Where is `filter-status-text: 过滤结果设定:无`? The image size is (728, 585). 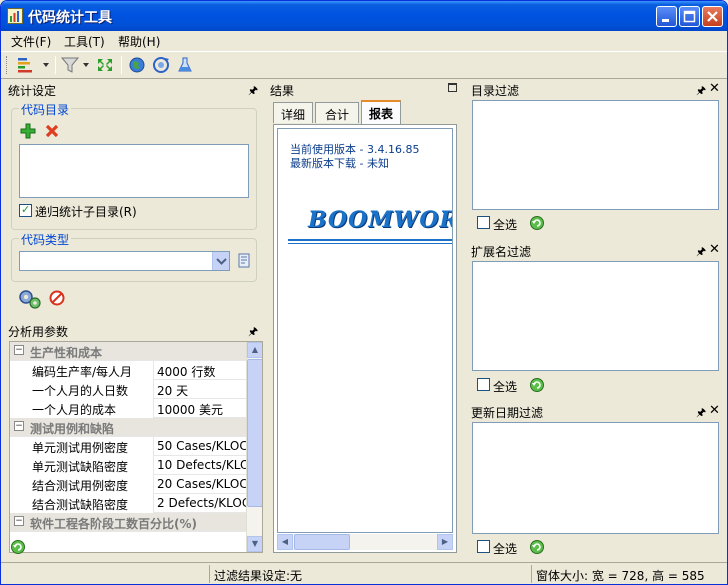
filter-status-text: 过滤结果设定:无 is located at coordinates (370, 574).